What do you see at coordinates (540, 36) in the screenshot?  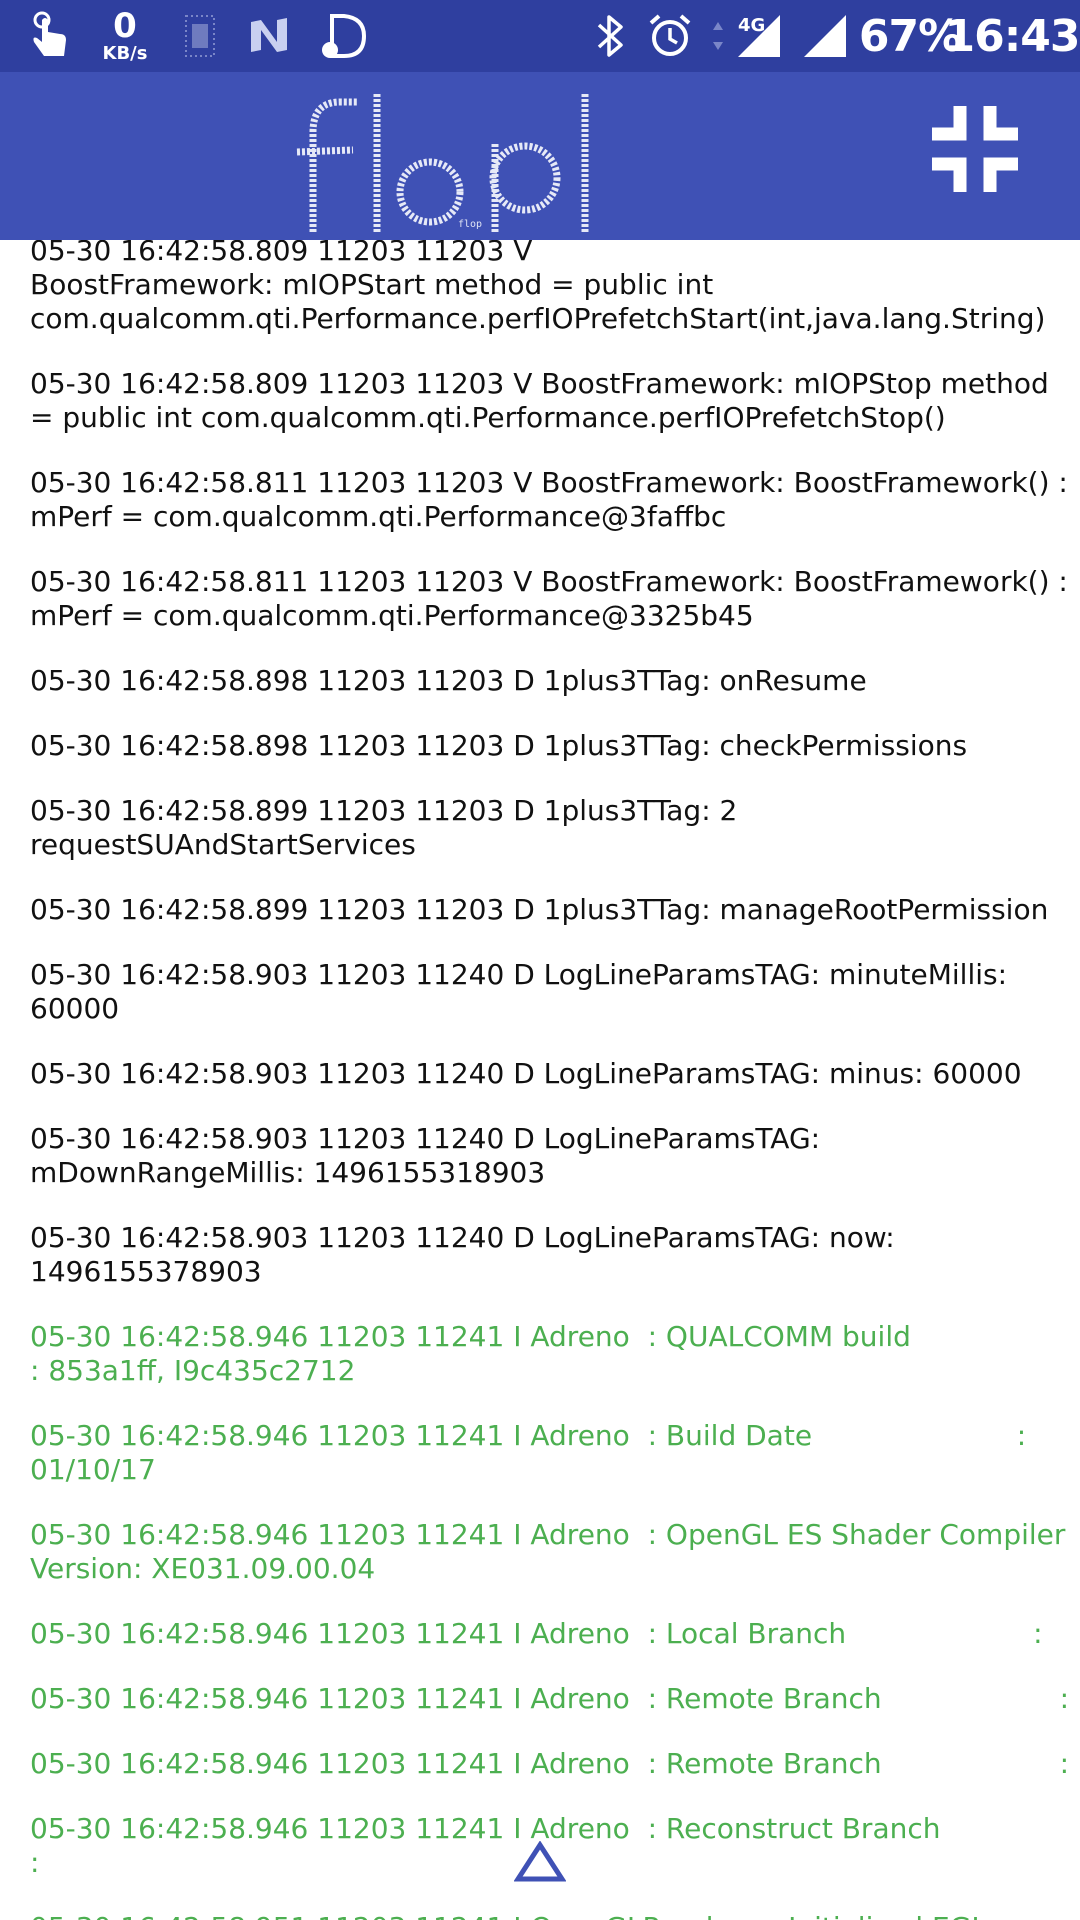 I see `status-bar: 0 KB/s 4G 67% 16:43` at bounding box center [540, 36].